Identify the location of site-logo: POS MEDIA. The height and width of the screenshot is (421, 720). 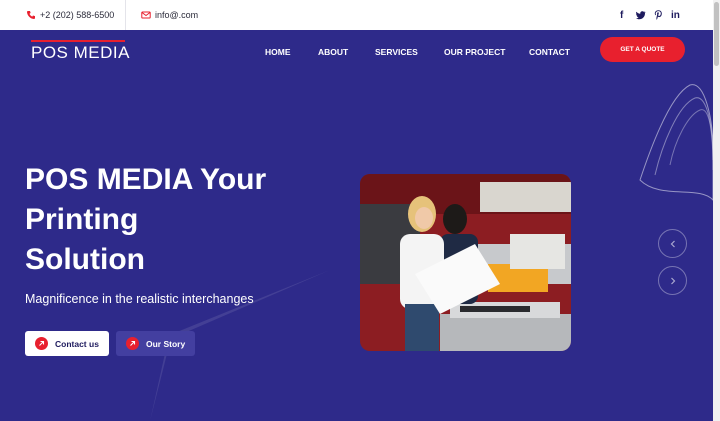
(80, 51).